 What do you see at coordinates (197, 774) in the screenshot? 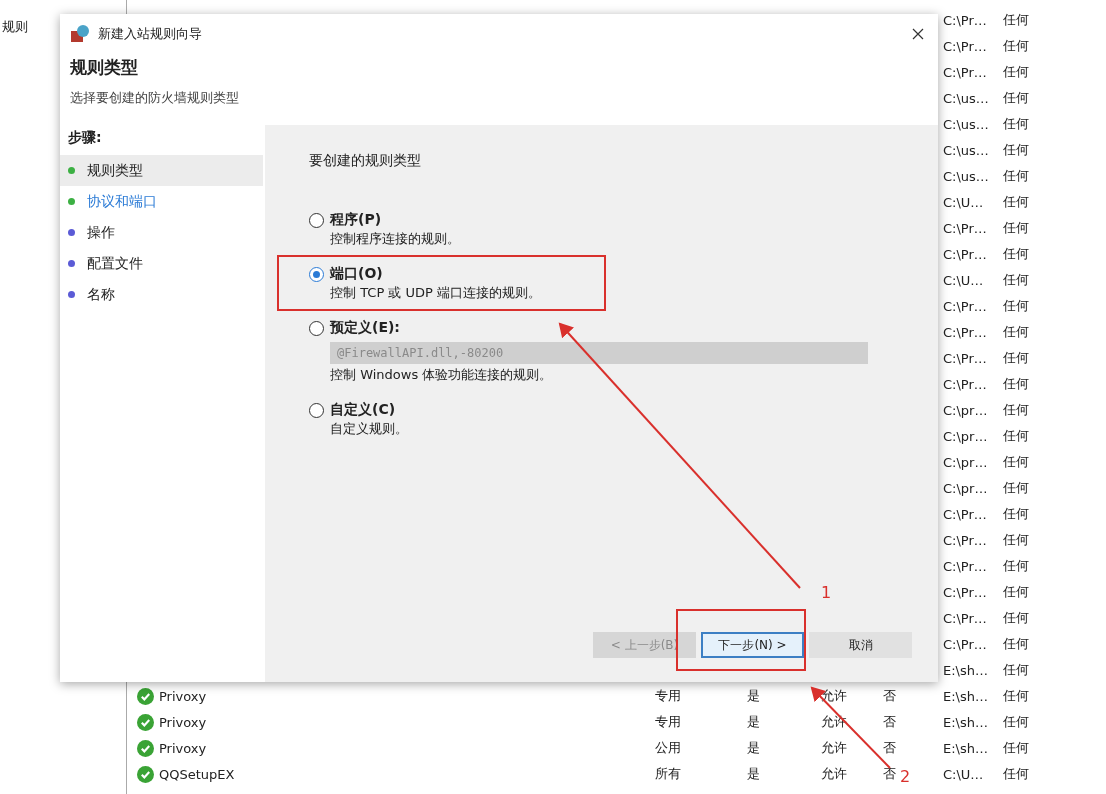
I see `rule-name: QQSetupEX` at bounding box center [197, 774].